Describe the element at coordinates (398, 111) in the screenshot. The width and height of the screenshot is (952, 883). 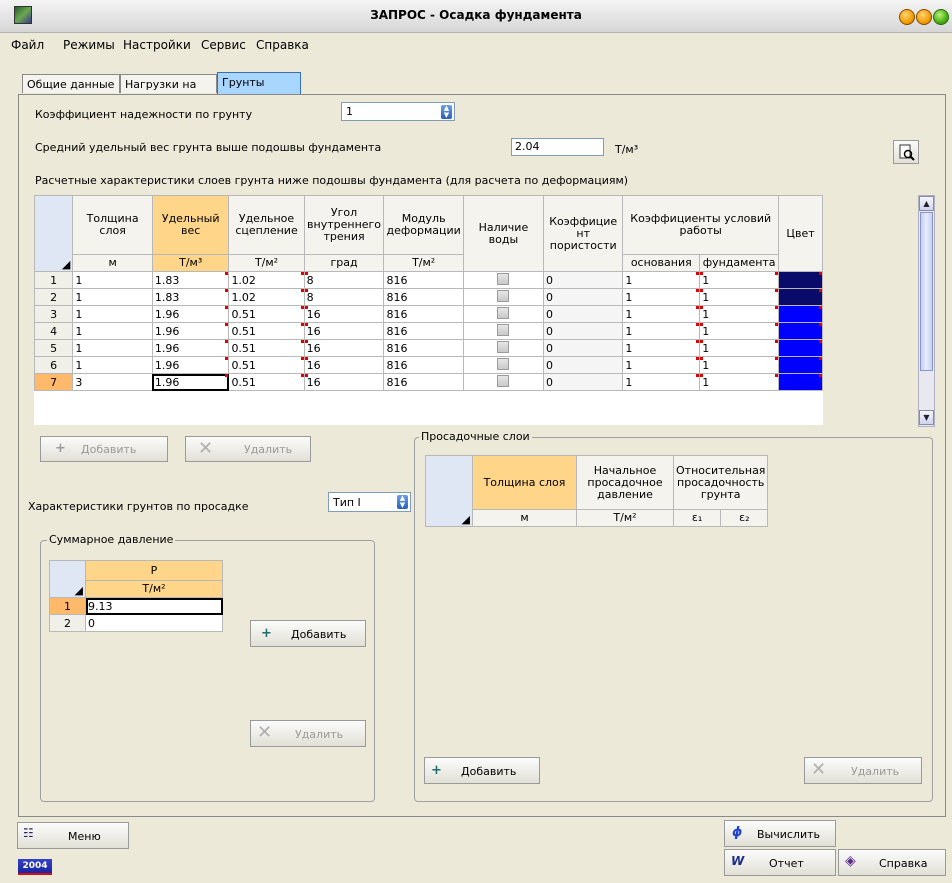
I see `reliability-spinner: 1 ▲ ▼` at that location.